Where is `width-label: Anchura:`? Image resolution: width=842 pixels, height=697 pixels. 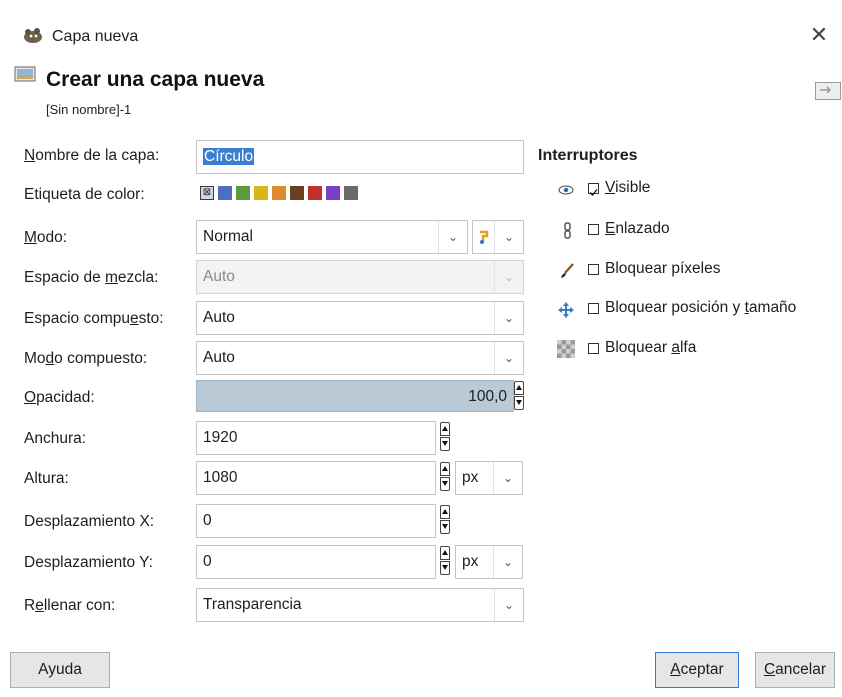 width-label: Anchura: is located at coordinates (55, 438).